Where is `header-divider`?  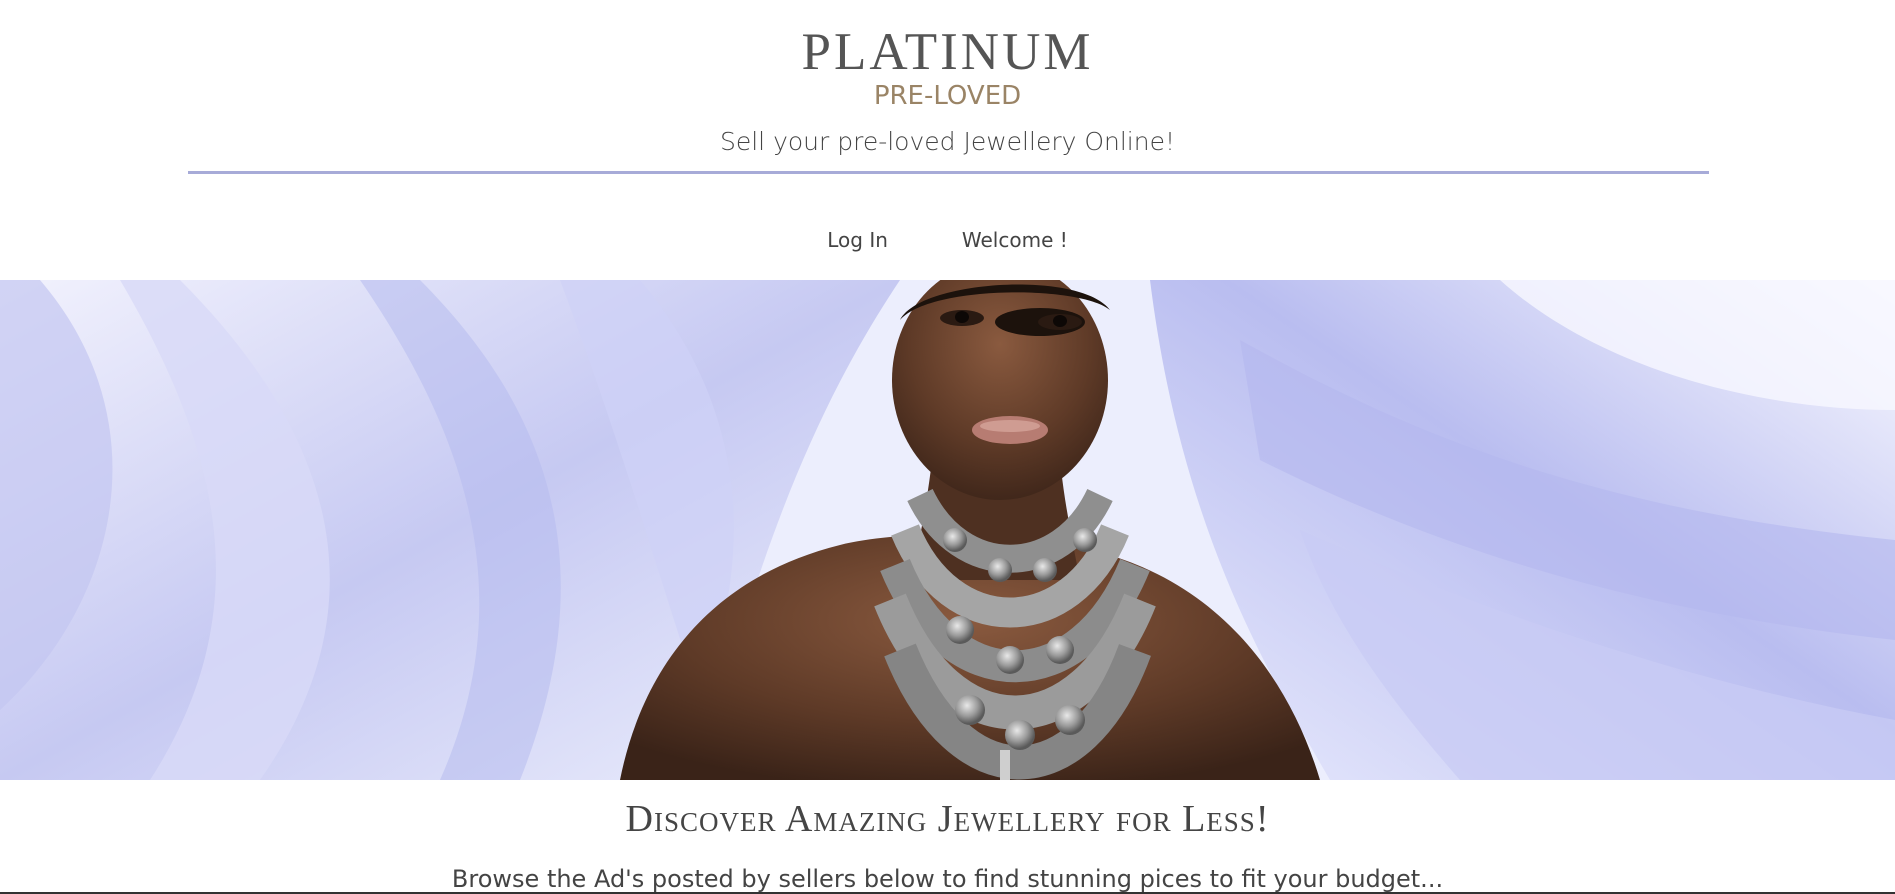 header-divider is located at coordinates (948, 172).